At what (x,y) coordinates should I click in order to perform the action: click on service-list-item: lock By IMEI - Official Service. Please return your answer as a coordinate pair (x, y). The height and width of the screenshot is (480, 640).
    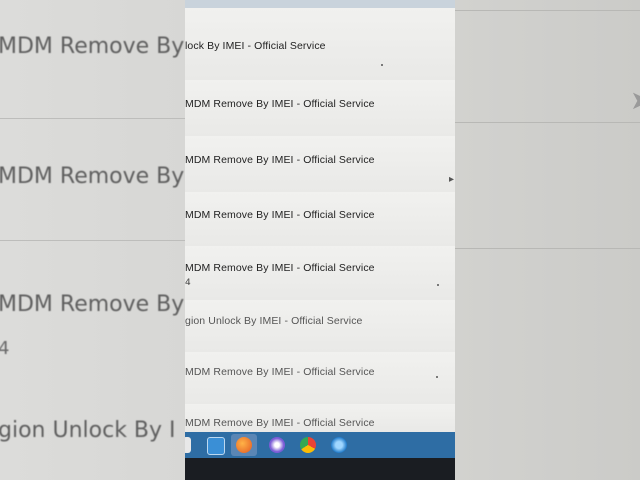
    Looking at the image, I should click on (320, 44).